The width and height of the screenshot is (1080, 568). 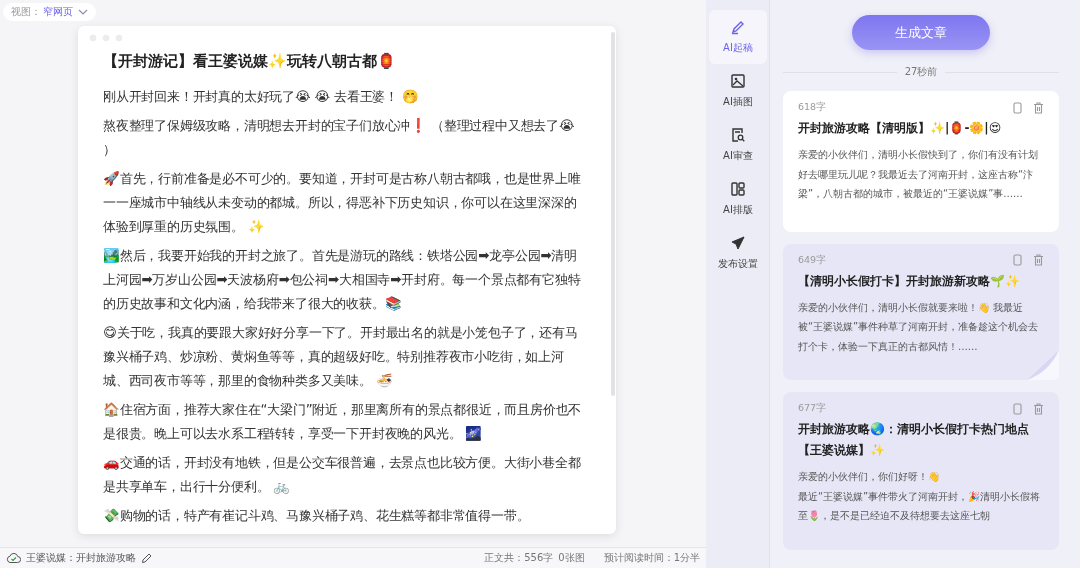 What do you see at coordinates (651, 558) in the screenshot?
I see `reading-time: 预计阅读时间：1分半` at bounding box center [651, 558].